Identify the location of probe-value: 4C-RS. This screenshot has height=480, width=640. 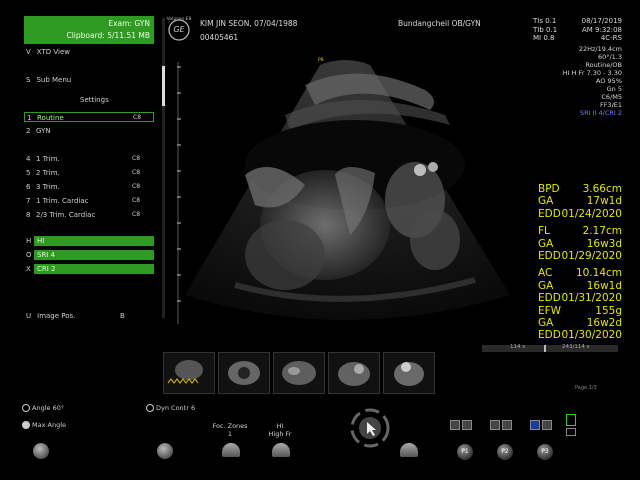
(611, 38).